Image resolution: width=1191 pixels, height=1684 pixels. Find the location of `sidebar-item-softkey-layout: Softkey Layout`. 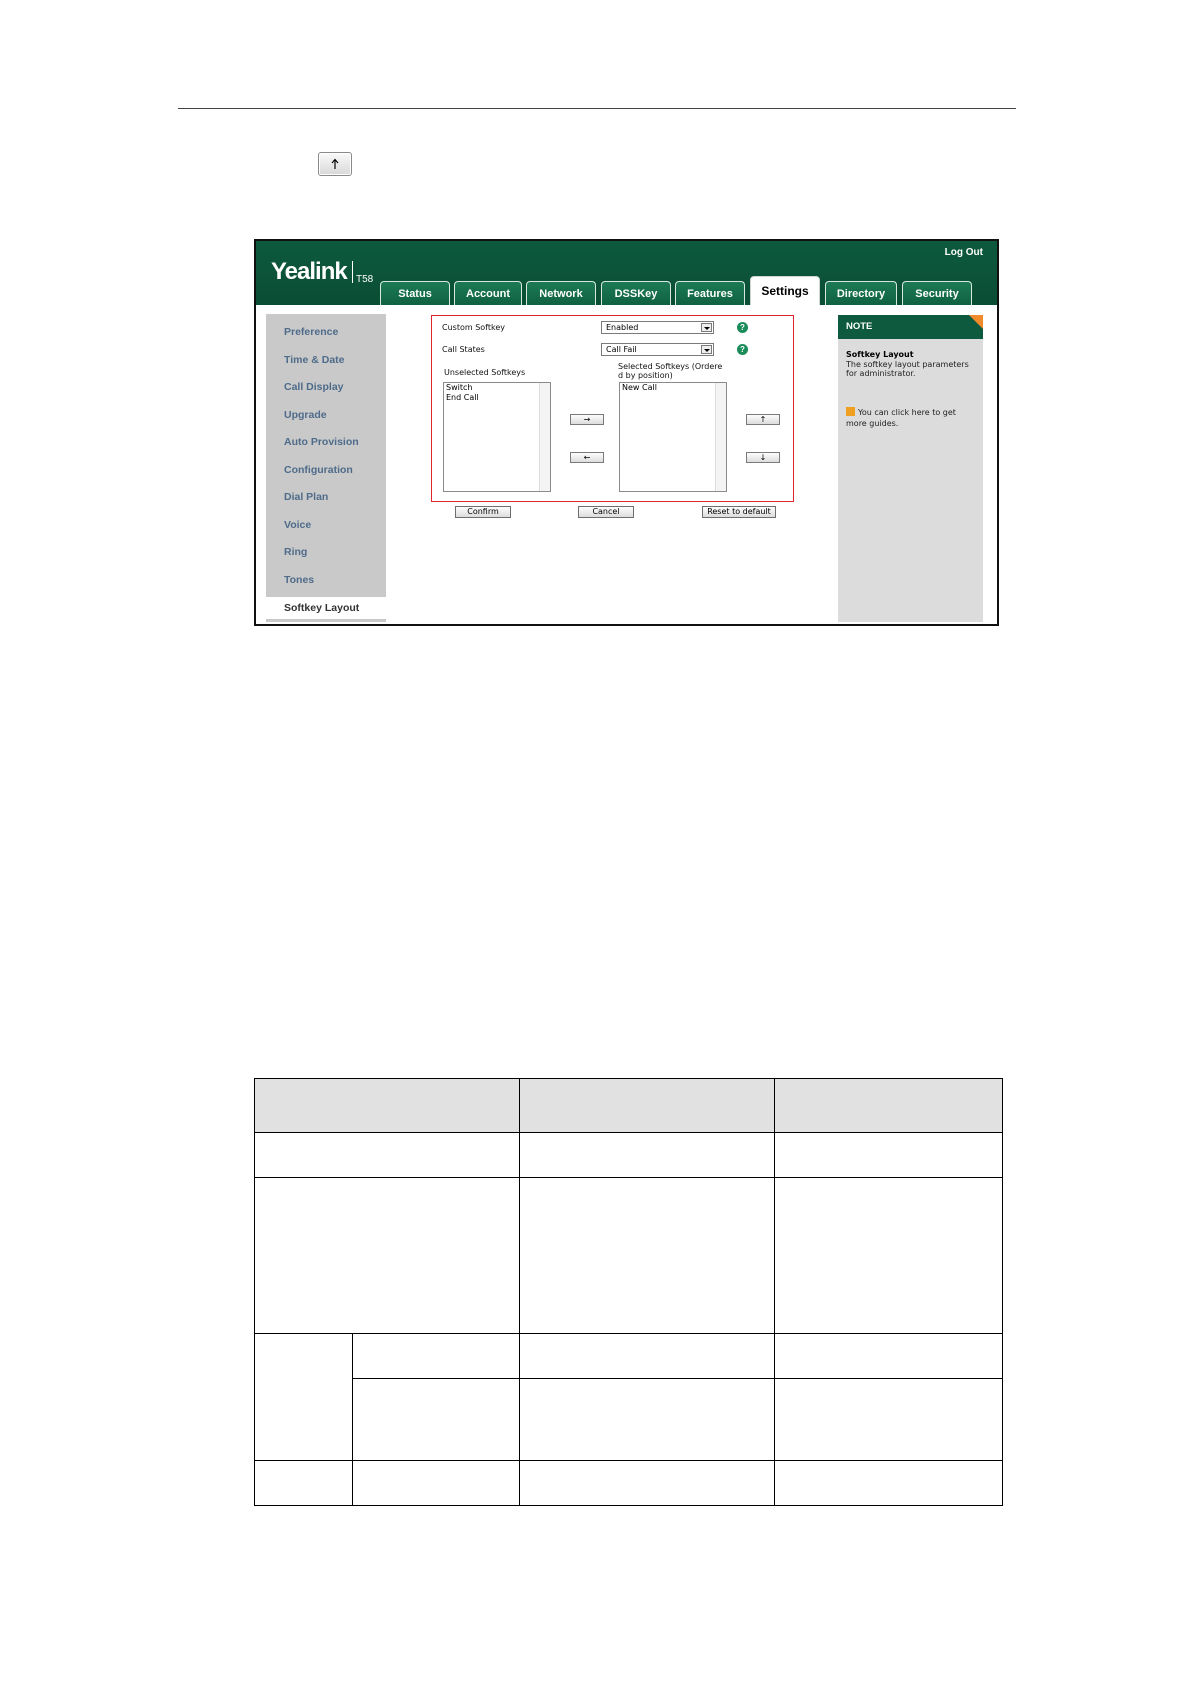

sidebar-item-softkey-layout: Softkey Layout is located at coordinates (327, 608).